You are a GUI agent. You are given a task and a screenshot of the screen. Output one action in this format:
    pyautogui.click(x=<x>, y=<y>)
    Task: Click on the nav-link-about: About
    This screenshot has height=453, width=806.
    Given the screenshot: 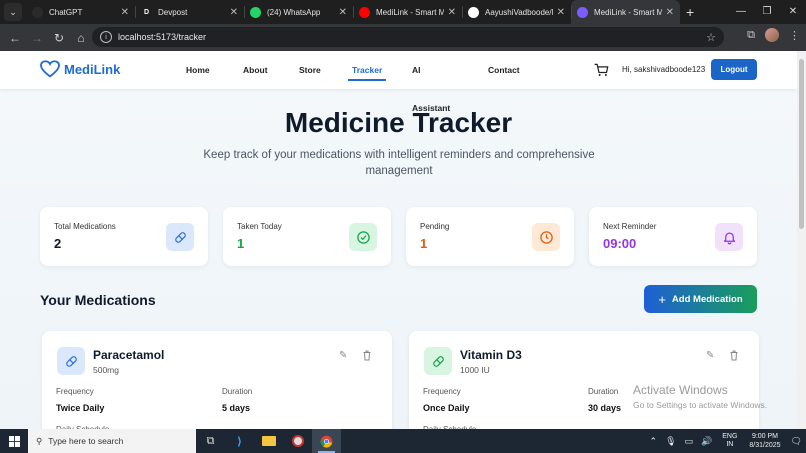 What is the action you would take?
    pyautogui.click(x=255, y=70)
    